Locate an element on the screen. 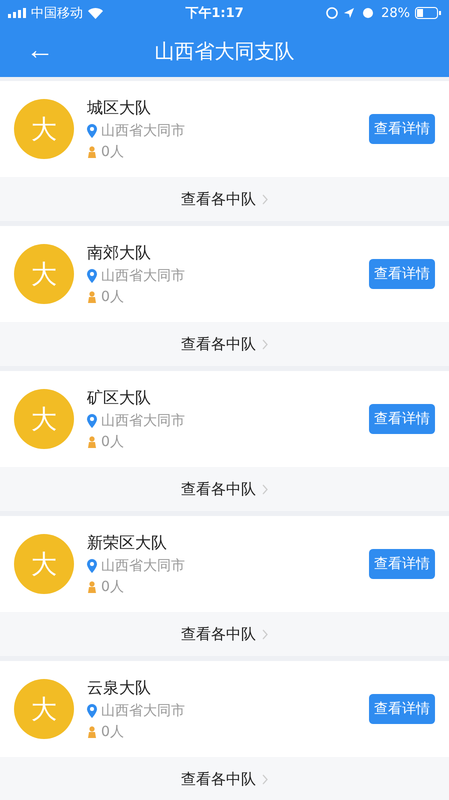 Image resolution: width=449 pixels, height=800 pixels. unit-name: 云泉大队 is located at coordinates (119, 688).